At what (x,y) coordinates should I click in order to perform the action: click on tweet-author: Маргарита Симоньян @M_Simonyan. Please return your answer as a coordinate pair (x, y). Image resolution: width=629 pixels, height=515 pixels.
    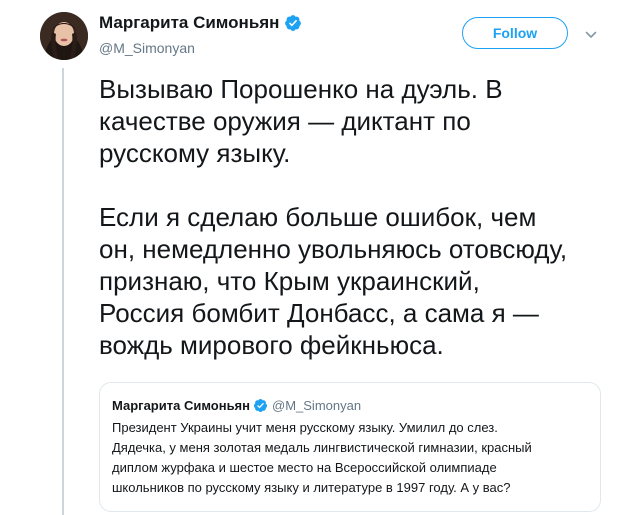
    Looking at the image, I should click on (200, 34).